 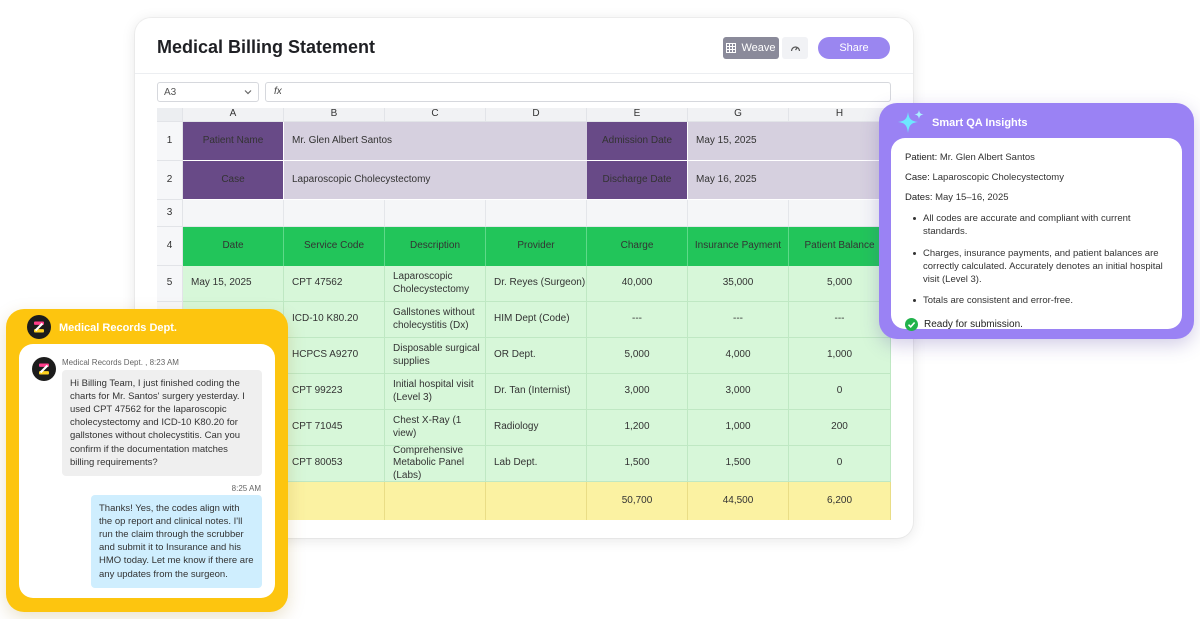 What do you see at coordinates (170, 180) in the screenshot?
I see `row-header-2: 2` at bounding box center [170, 180].